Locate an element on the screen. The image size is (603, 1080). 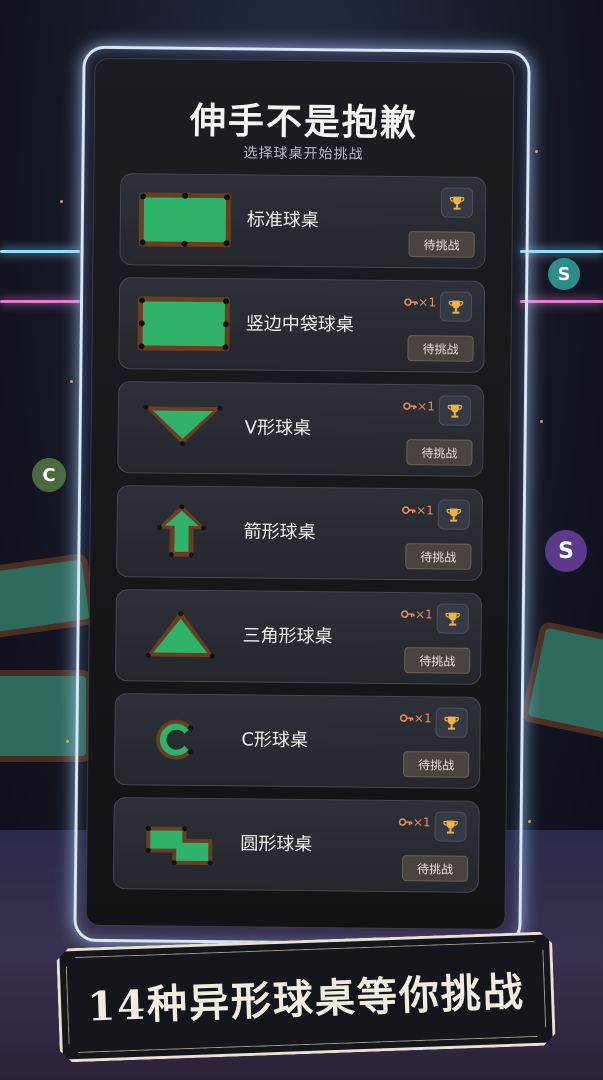
table-name: 圆形球桌 is located at coordinates (276, 844).